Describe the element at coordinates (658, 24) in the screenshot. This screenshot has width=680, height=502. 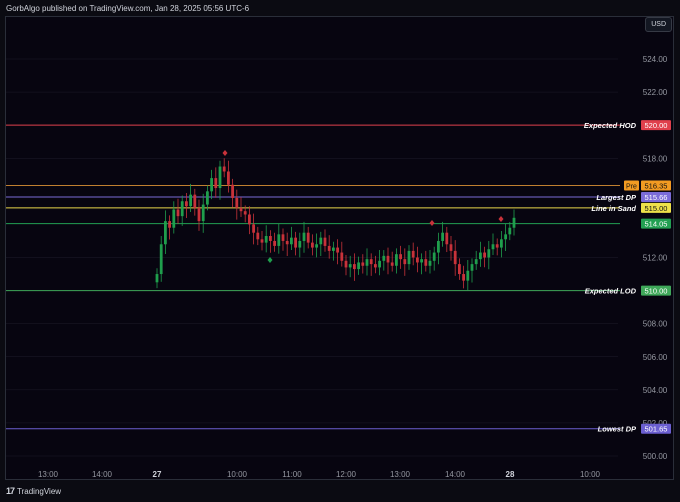
I see `currency-badge: USD` at that location.